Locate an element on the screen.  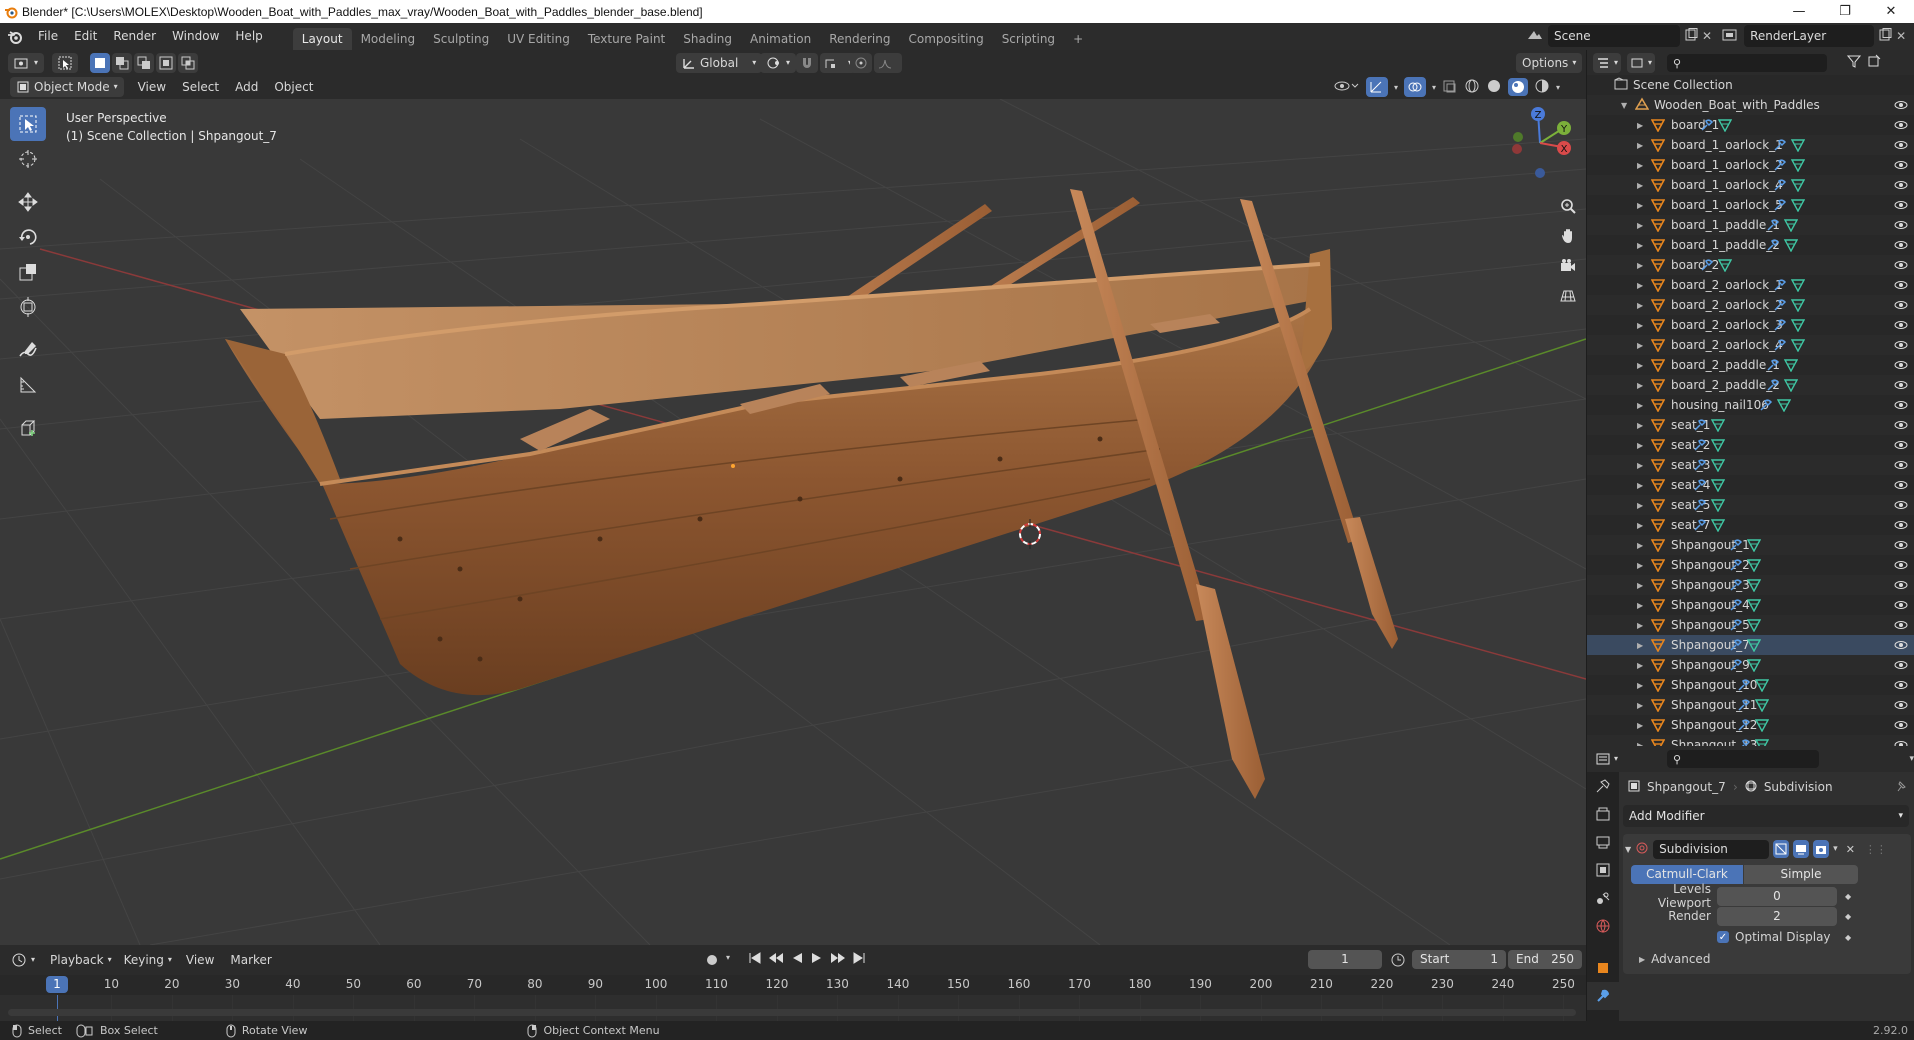
object-tab-icon is located at coordinates (1603, 968).